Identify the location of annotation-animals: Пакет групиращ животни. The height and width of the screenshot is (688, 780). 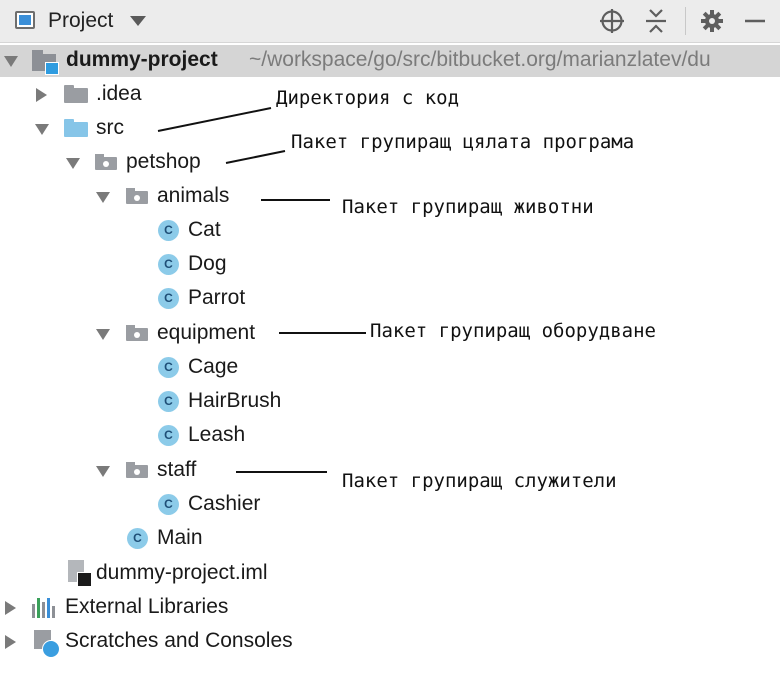
(468, 207).